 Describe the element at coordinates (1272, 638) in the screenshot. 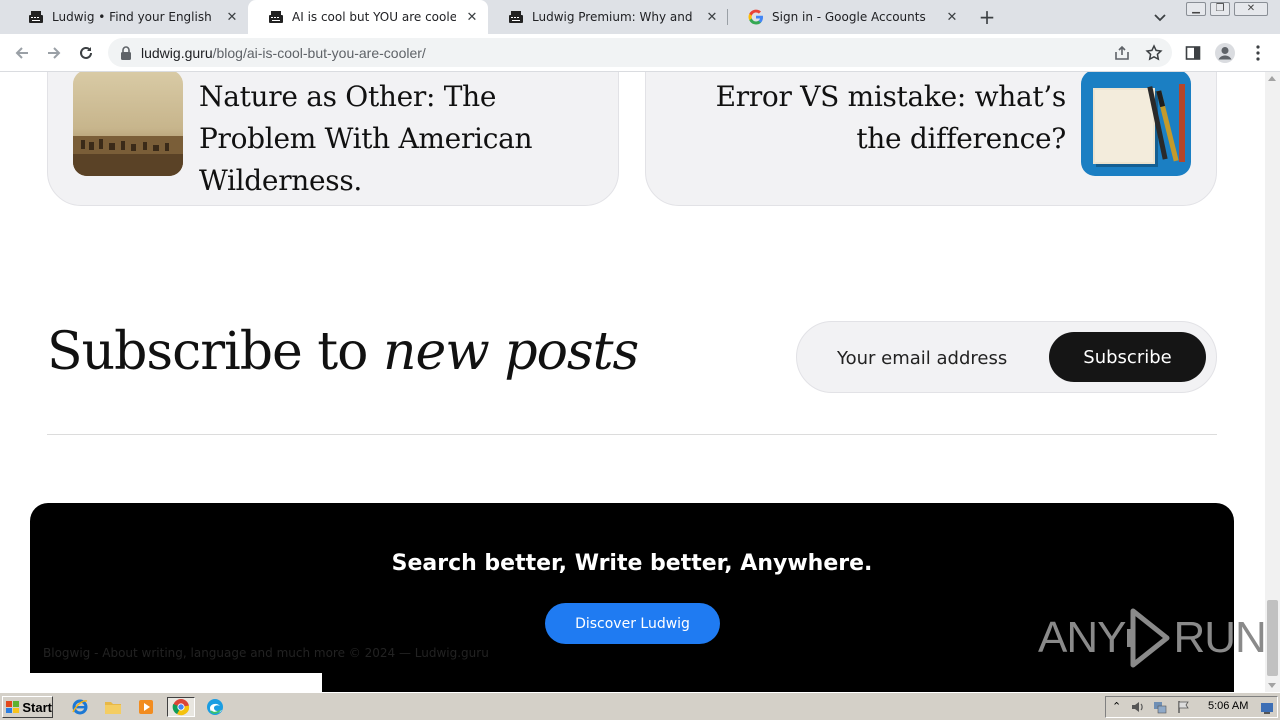

I see `scrollbar-thumb` at that location.